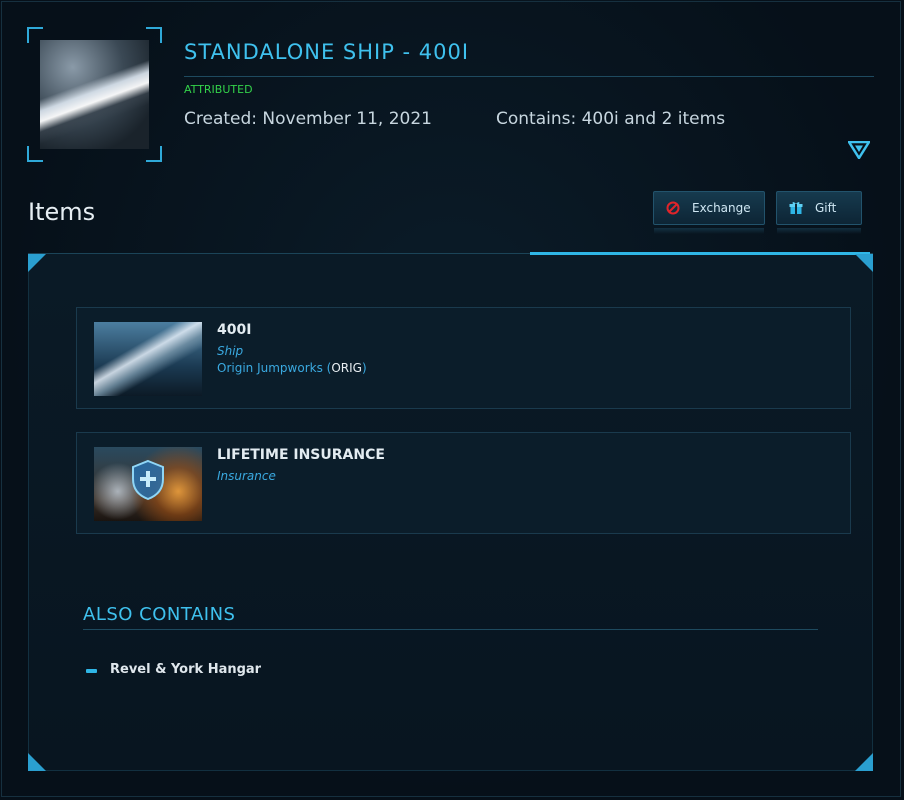 Image resolution: width=904 pixels, height=800 pixels. I want to click on attributed-status: ATTRIBUTED, so click(218, 89).